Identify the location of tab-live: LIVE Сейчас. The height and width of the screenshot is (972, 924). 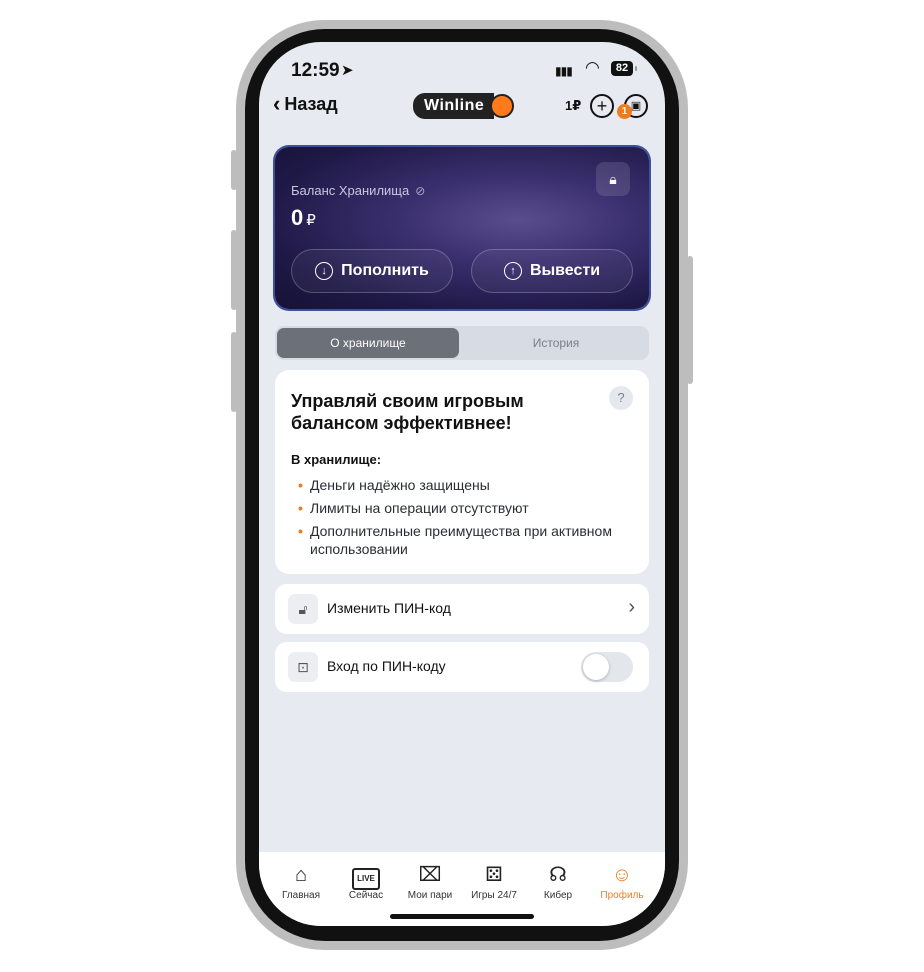
(366, 881).